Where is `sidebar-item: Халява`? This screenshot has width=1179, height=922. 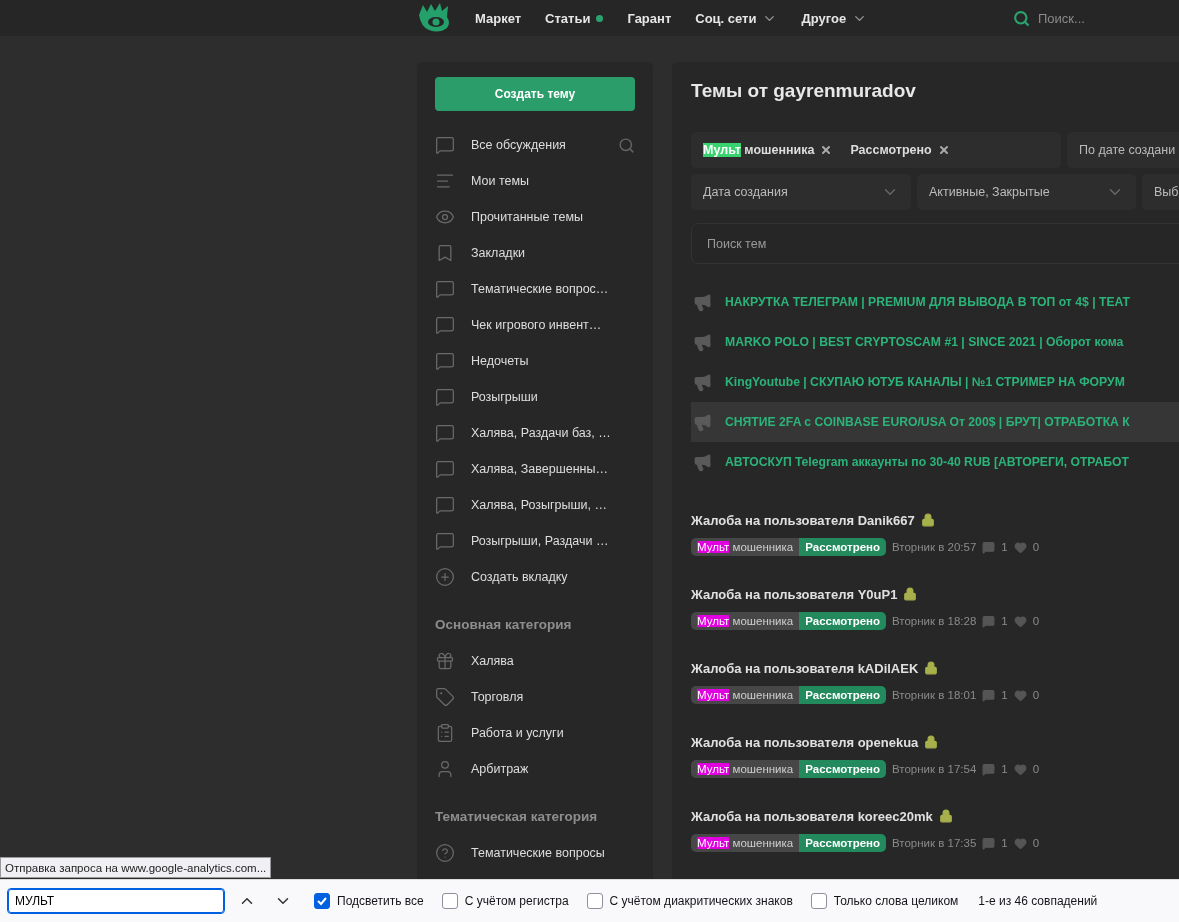
sidebar-item: Халява is located at coordinates (535, 661).